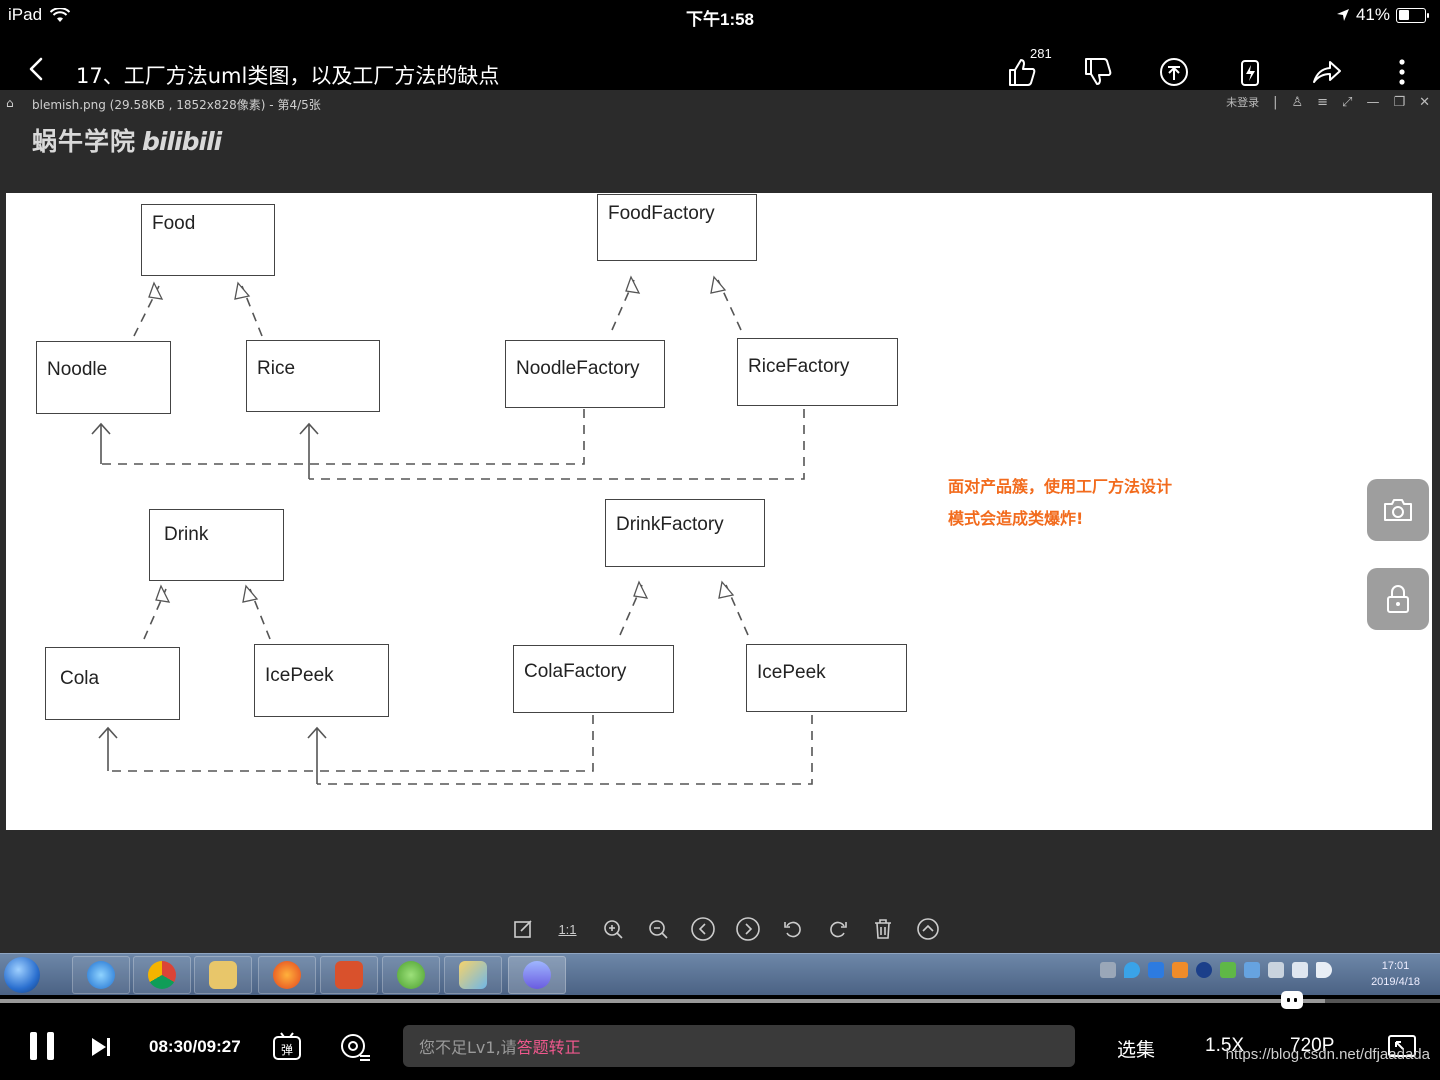  I want to click on spring-tool-icon, so click(411, 975).